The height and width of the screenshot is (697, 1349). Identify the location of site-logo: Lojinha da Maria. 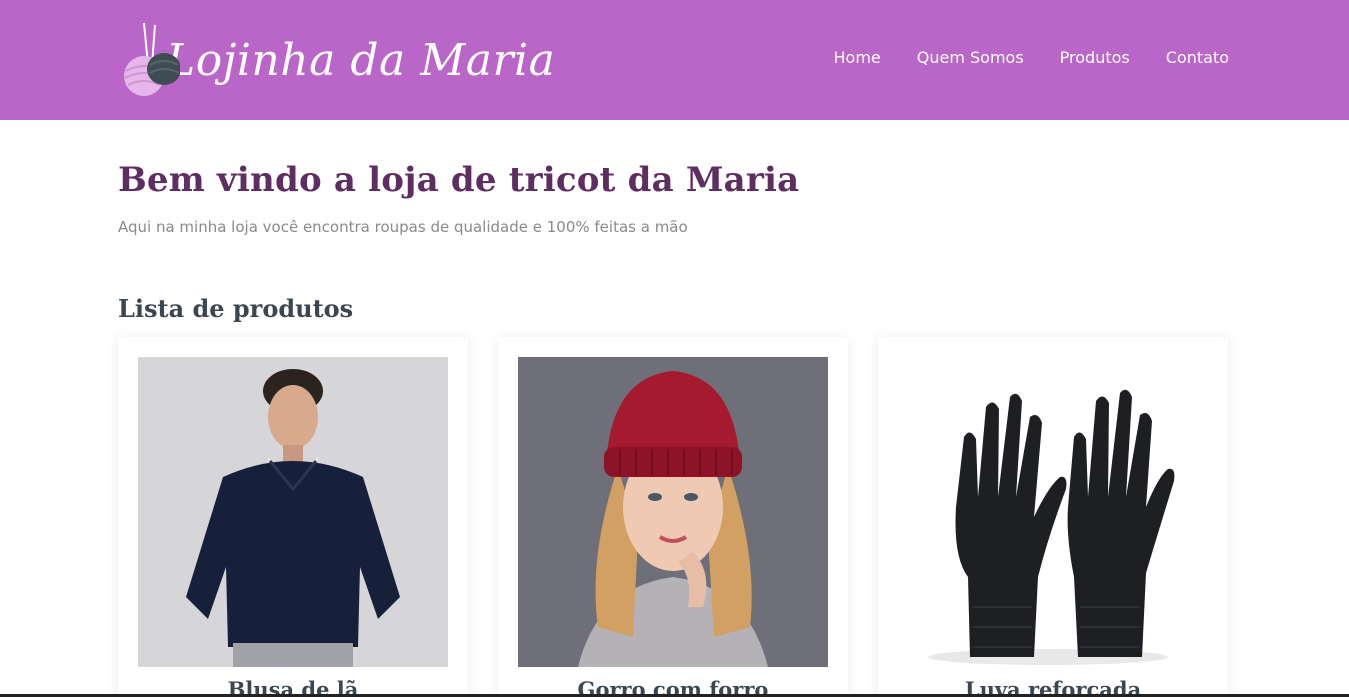
(338, 59).